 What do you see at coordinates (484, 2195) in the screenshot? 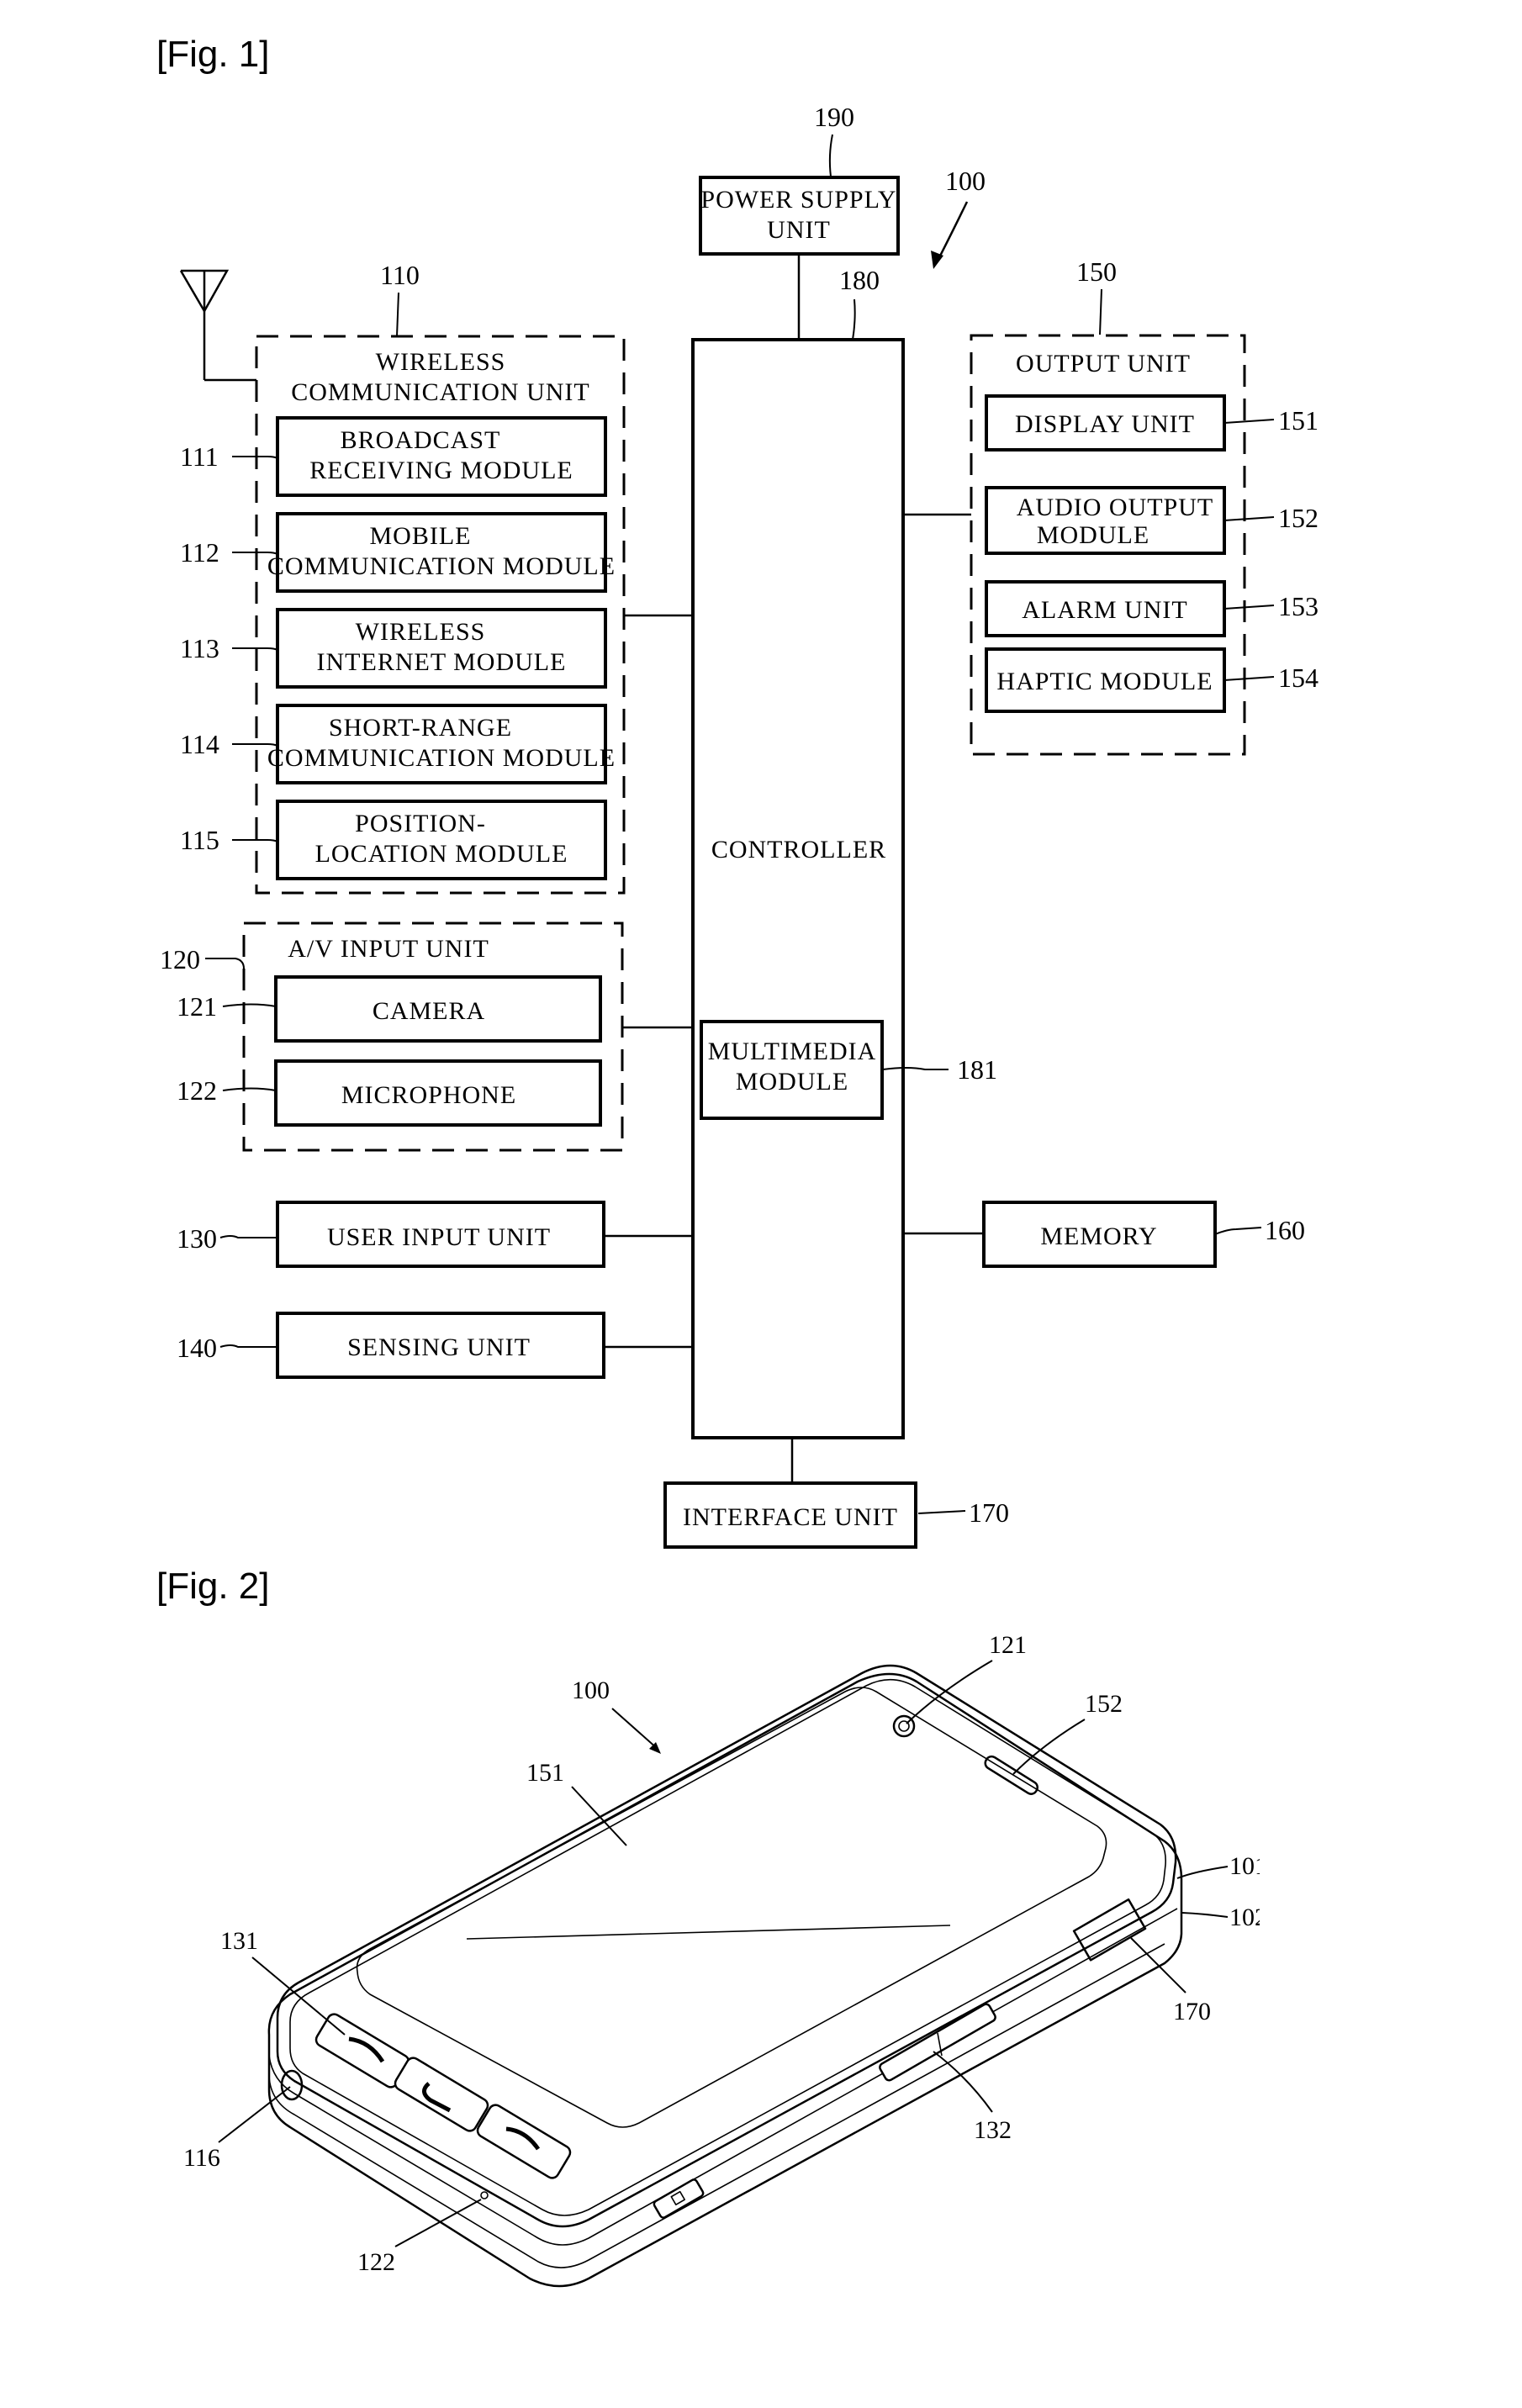
I see `microphone-hole-icon` at bounding box center [484, 2195].